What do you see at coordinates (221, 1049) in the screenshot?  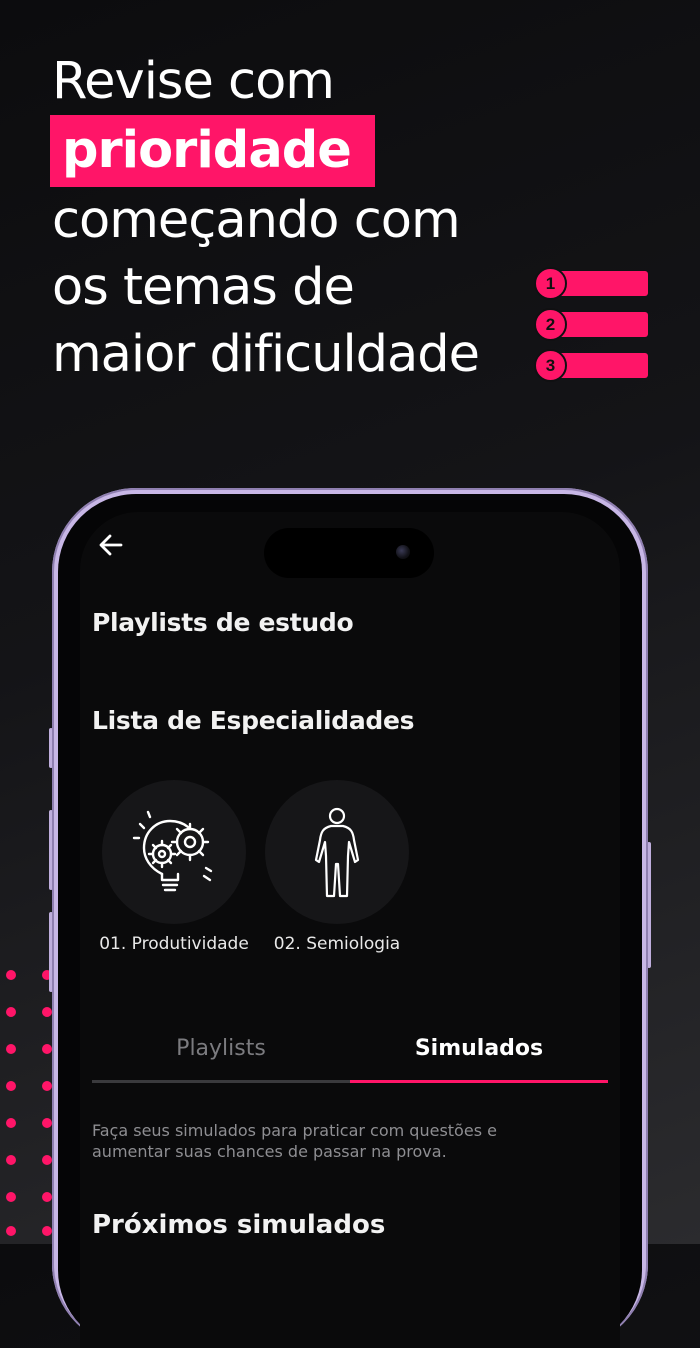 I see `tab-playlists: Playlists` at bounding box center [221, 1049].